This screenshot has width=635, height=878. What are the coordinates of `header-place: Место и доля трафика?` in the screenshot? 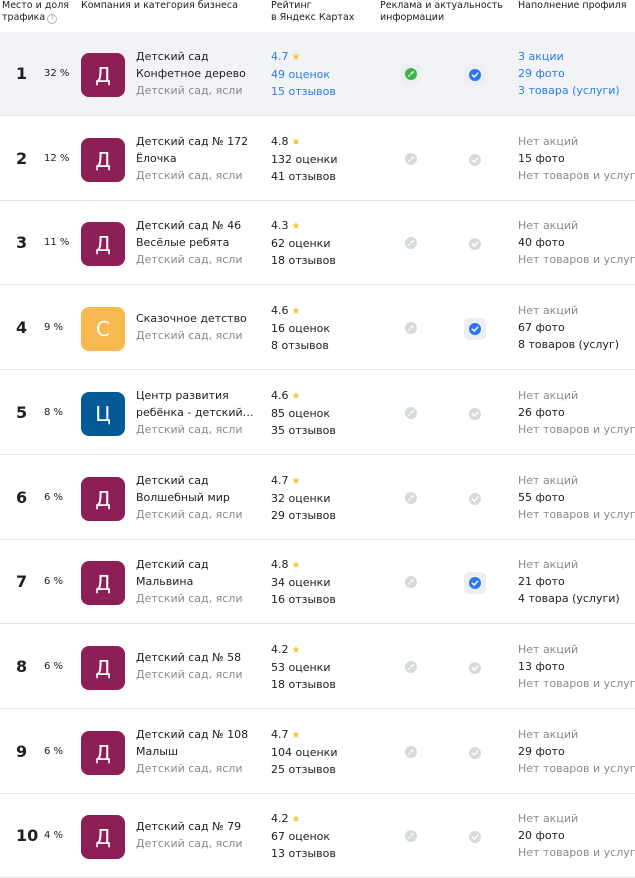 It's located at (35, 12).